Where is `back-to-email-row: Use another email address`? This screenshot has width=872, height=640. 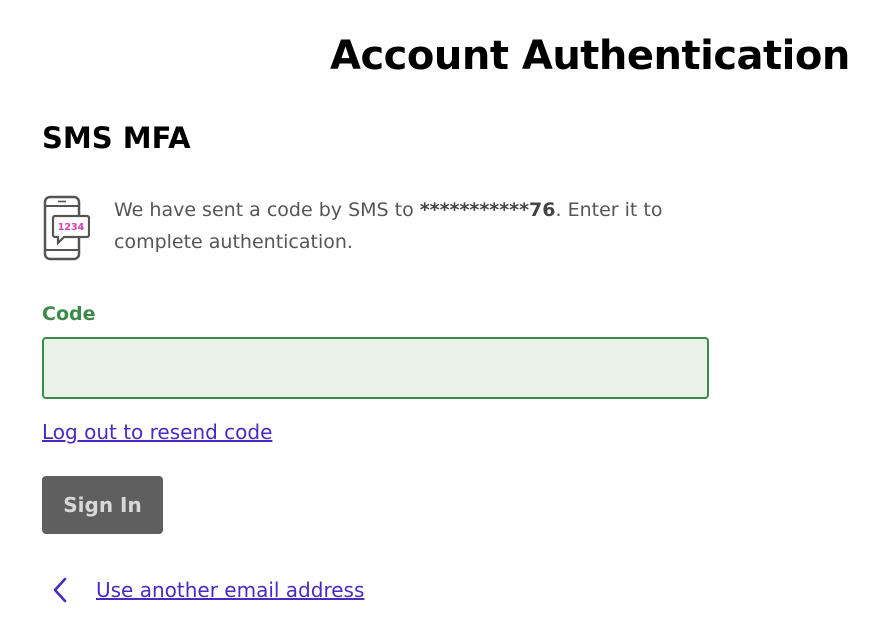 back-to-email-row: Use another email address is located at coordinates (208, 590).